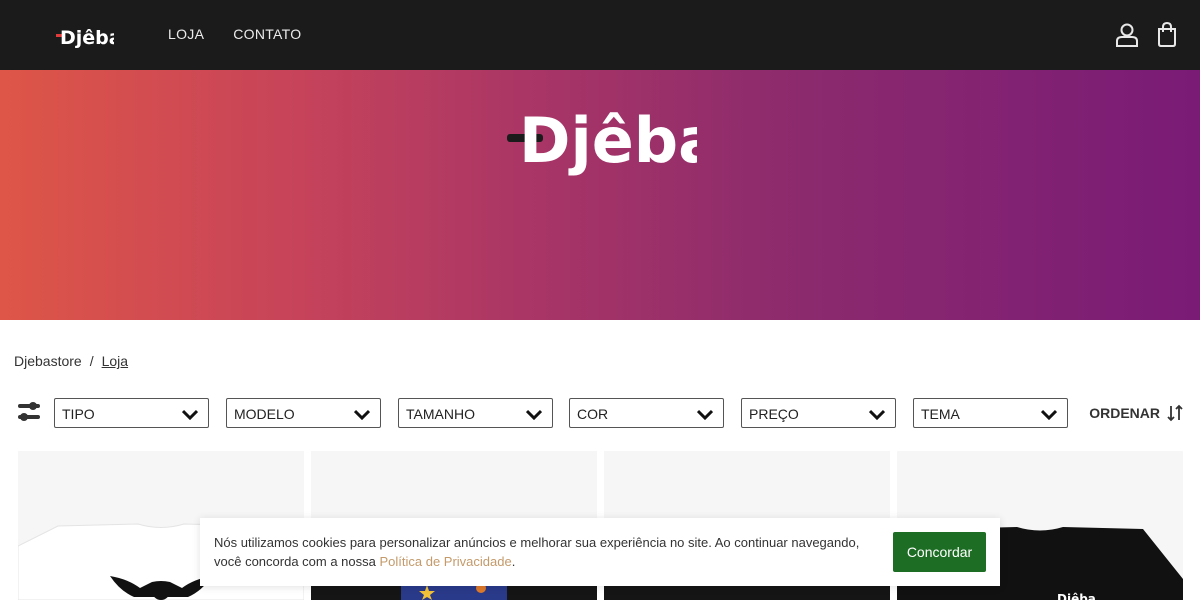  I want to click on filter-select-preco: PREÇO, so click(818, 413).